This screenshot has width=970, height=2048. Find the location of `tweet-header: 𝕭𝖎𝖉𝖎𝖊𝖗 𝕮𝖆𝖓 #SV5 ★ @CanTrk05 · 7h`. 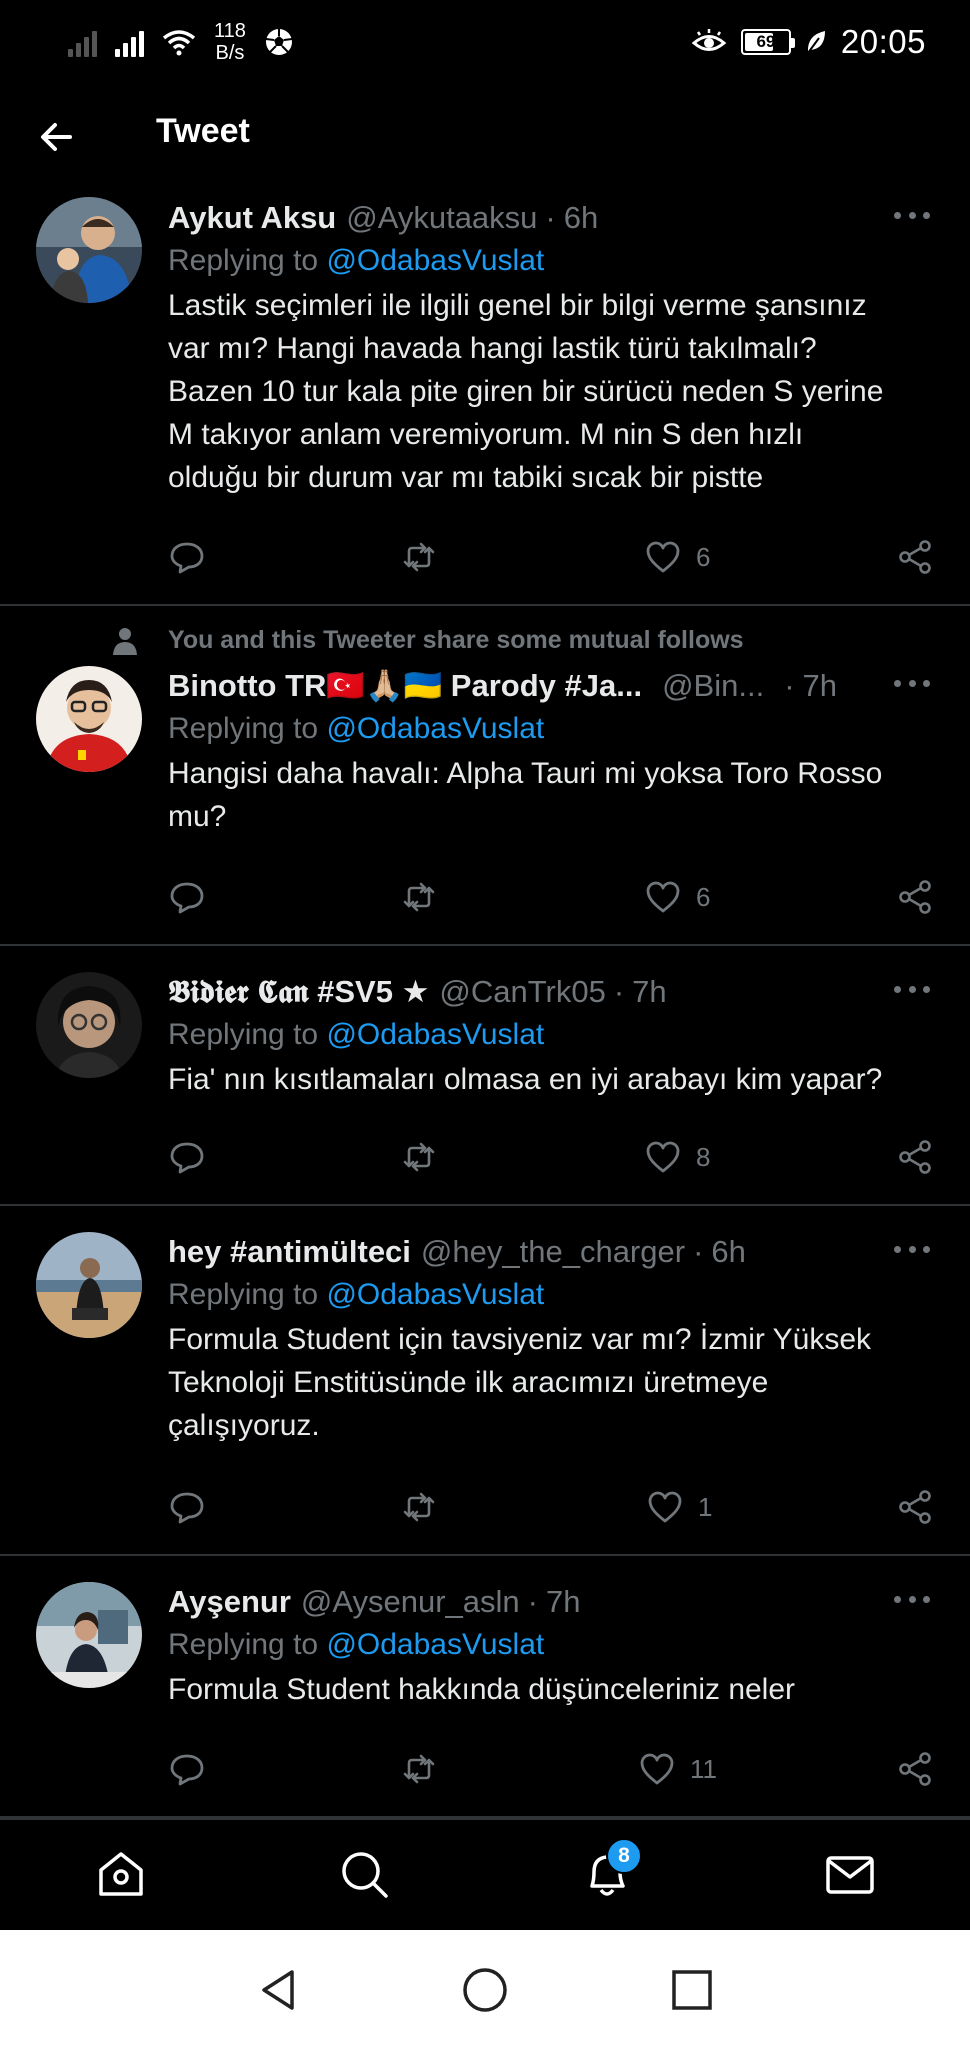

tweet-header: 𝕭𝖎𝖉𝖎𝖊𝖗 𝕮𝖆𝖓 #SV5 ★ @CanTrk05 · 7h is located at coordinates (554, 992).